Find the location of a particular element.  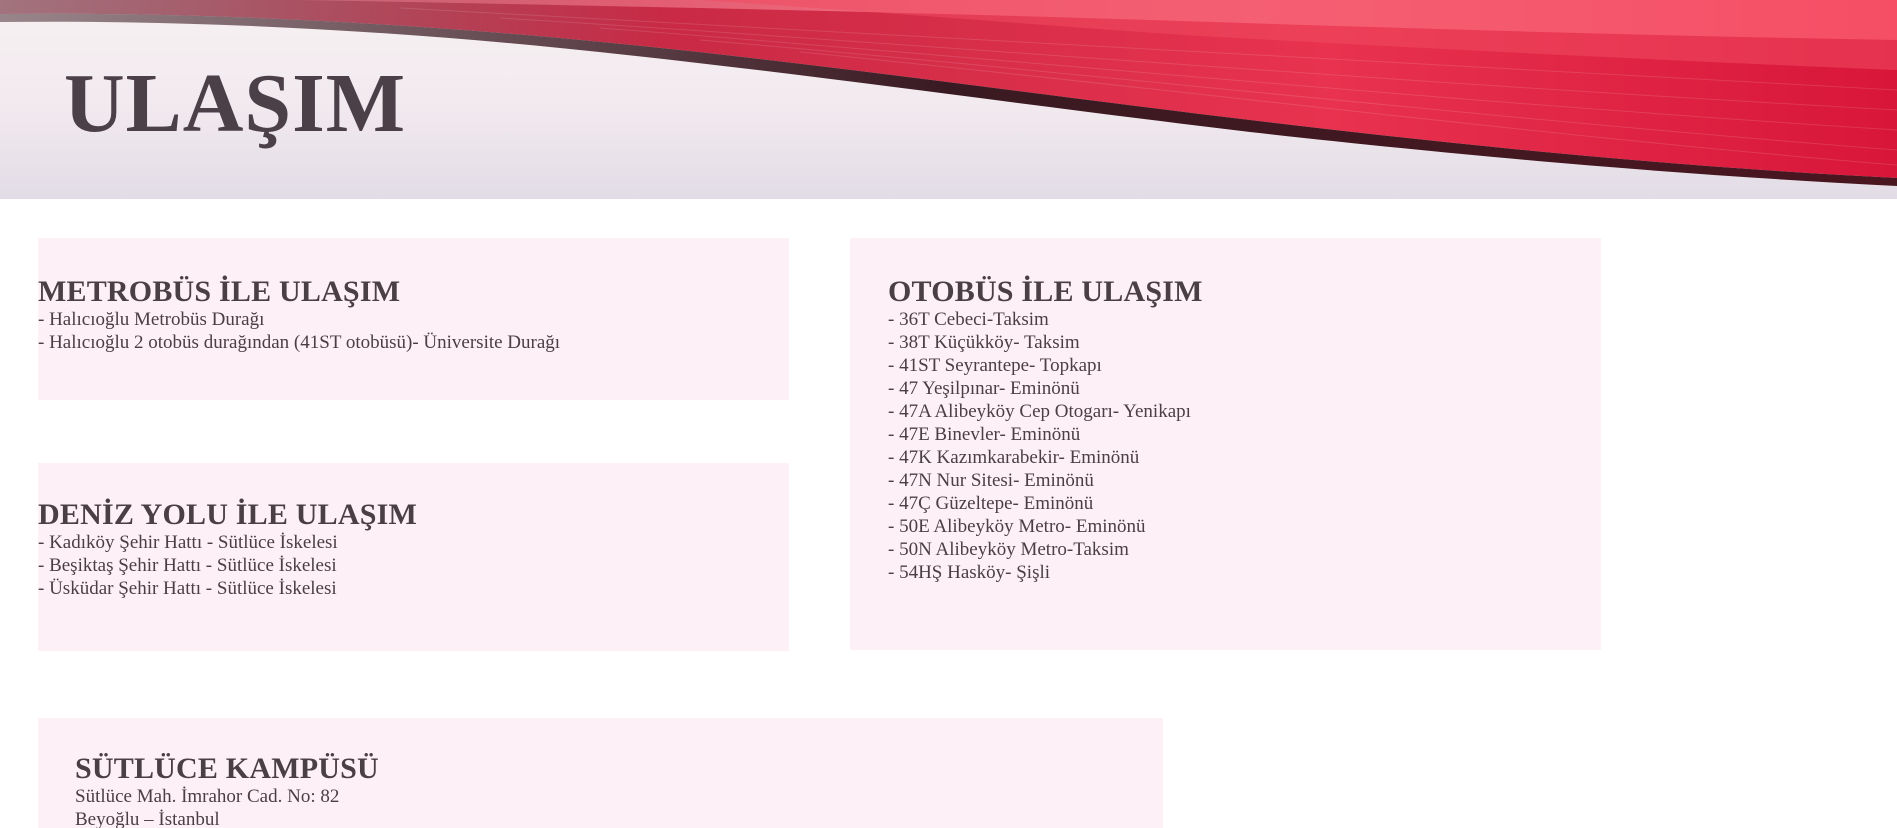

list-item: - 38T Küçükköy- Taksim is located at coordinates (984, 342).